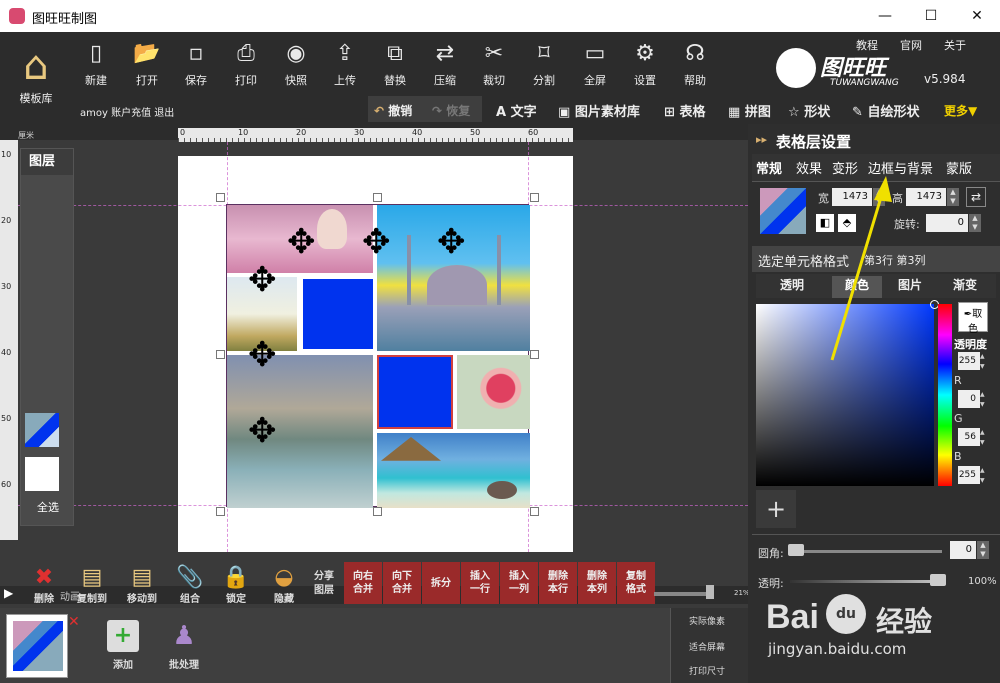 Image resolution: width=1000 pixels, height=683 pixels. Describe the element at coordinates (544, 63) in the screenshot. I see `split-button: ⌑ 分割` at that location.